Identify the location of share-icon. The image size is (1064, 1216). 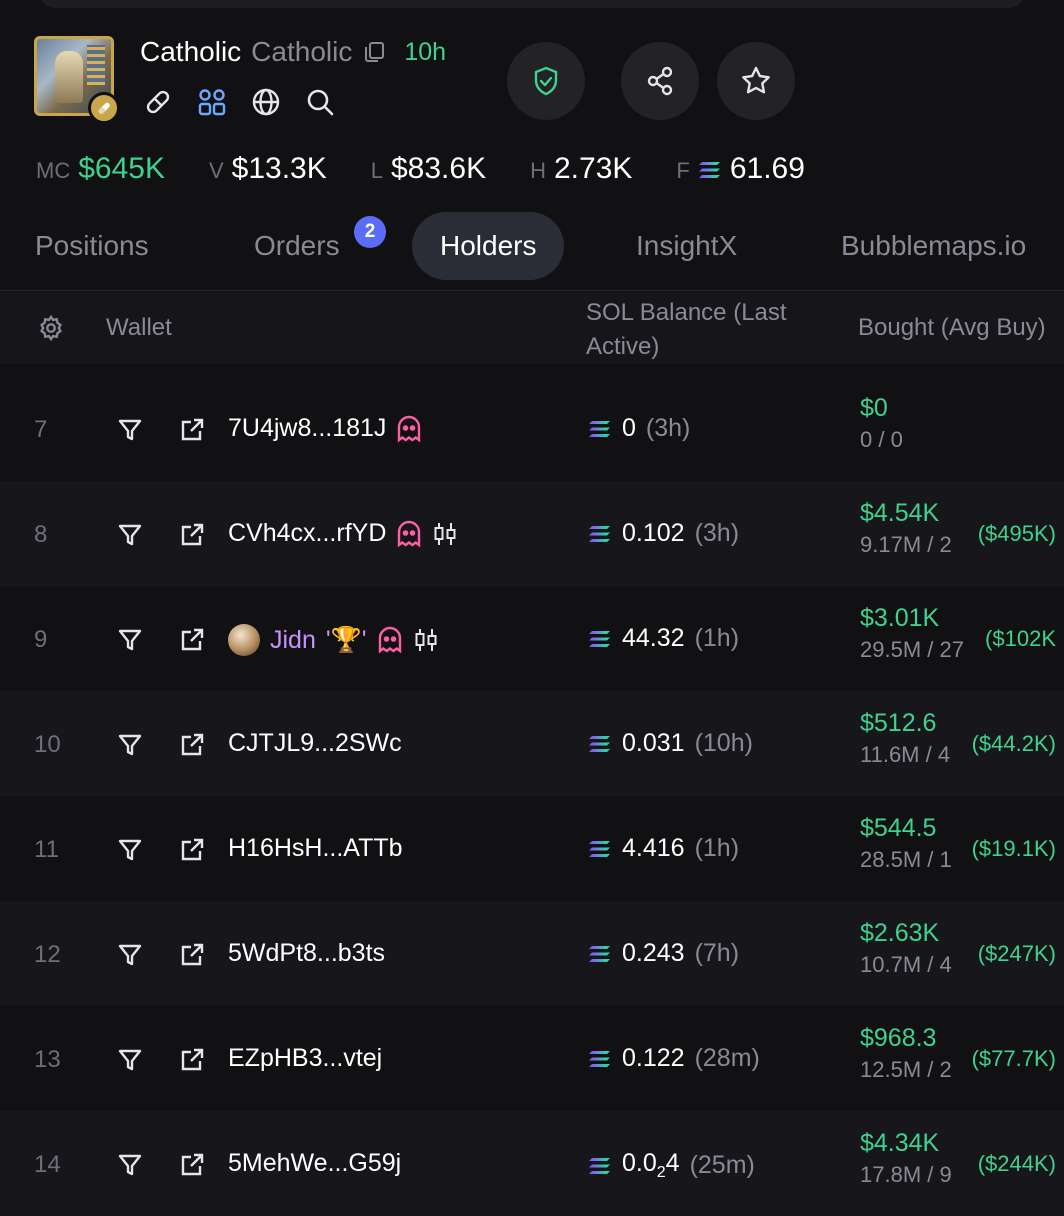
(660, 81).